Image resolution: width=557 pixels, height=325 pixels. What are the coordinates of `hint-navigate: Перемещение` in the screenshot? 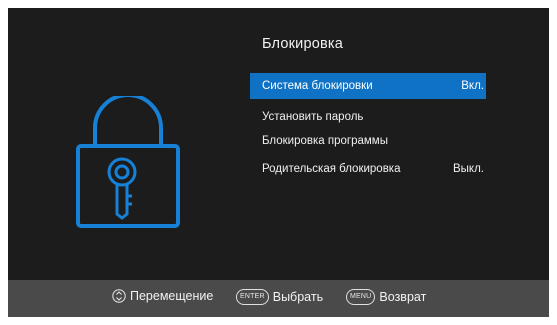 It's located at (162, 296).